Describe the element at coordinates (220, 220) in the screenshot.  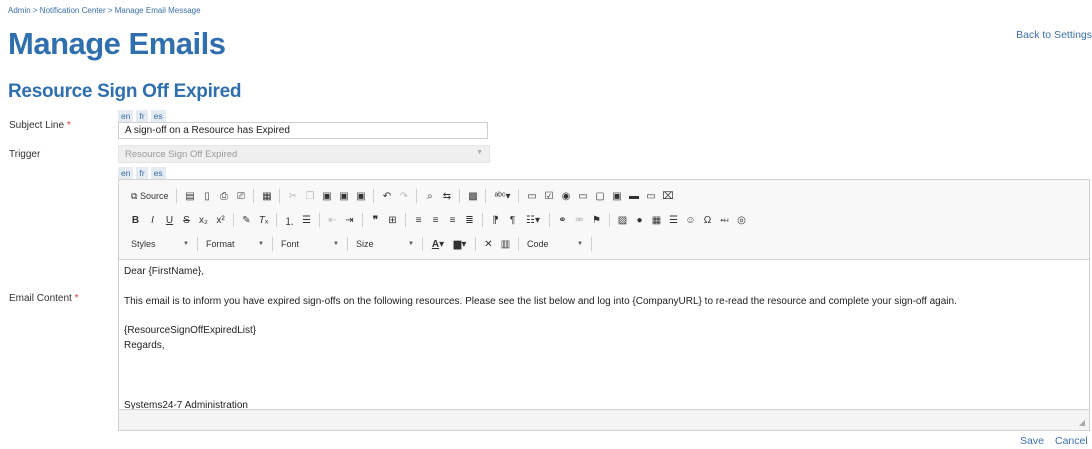
I see `superscript-icon: x²` at that location.